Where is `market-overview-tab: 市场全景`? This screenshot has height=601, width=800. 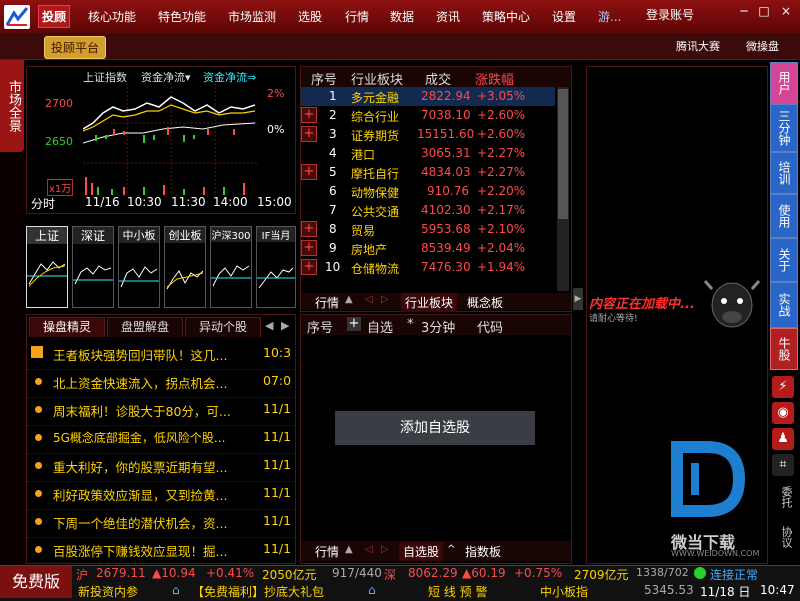
market-overview-tab: 市场全景 is located at coordinates (12, 106).